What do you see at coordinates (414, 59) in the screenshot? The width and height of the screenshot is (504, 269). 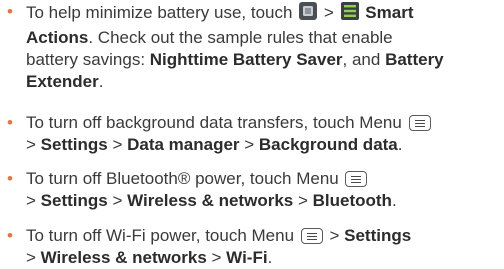 I see `tip-emphasis: Battery` at bounding box center [414, 59].